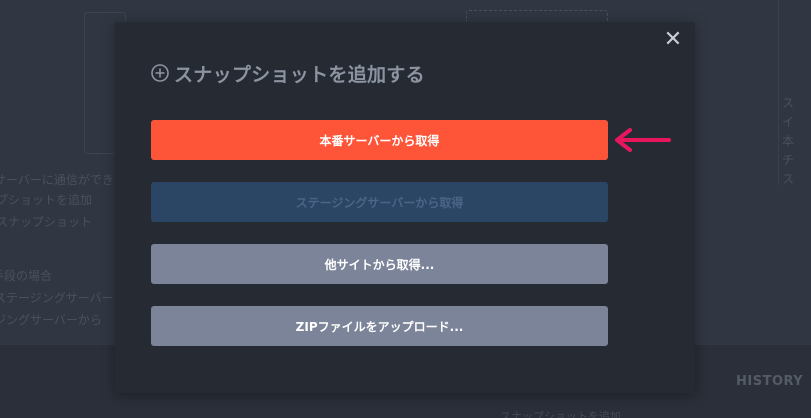  What do you see at coordinates (160, 73) in the screenshot?
I see `plus-circle-icon` at bounding box center [160, 73].